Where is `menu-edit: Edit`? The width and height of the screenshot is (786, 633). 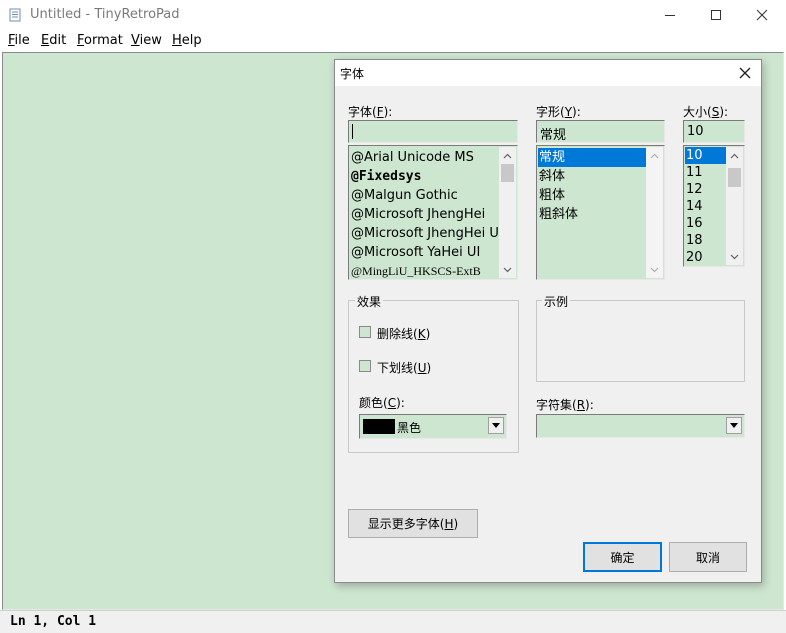 menu-edit: Edit is located at coordinates (53, 40).